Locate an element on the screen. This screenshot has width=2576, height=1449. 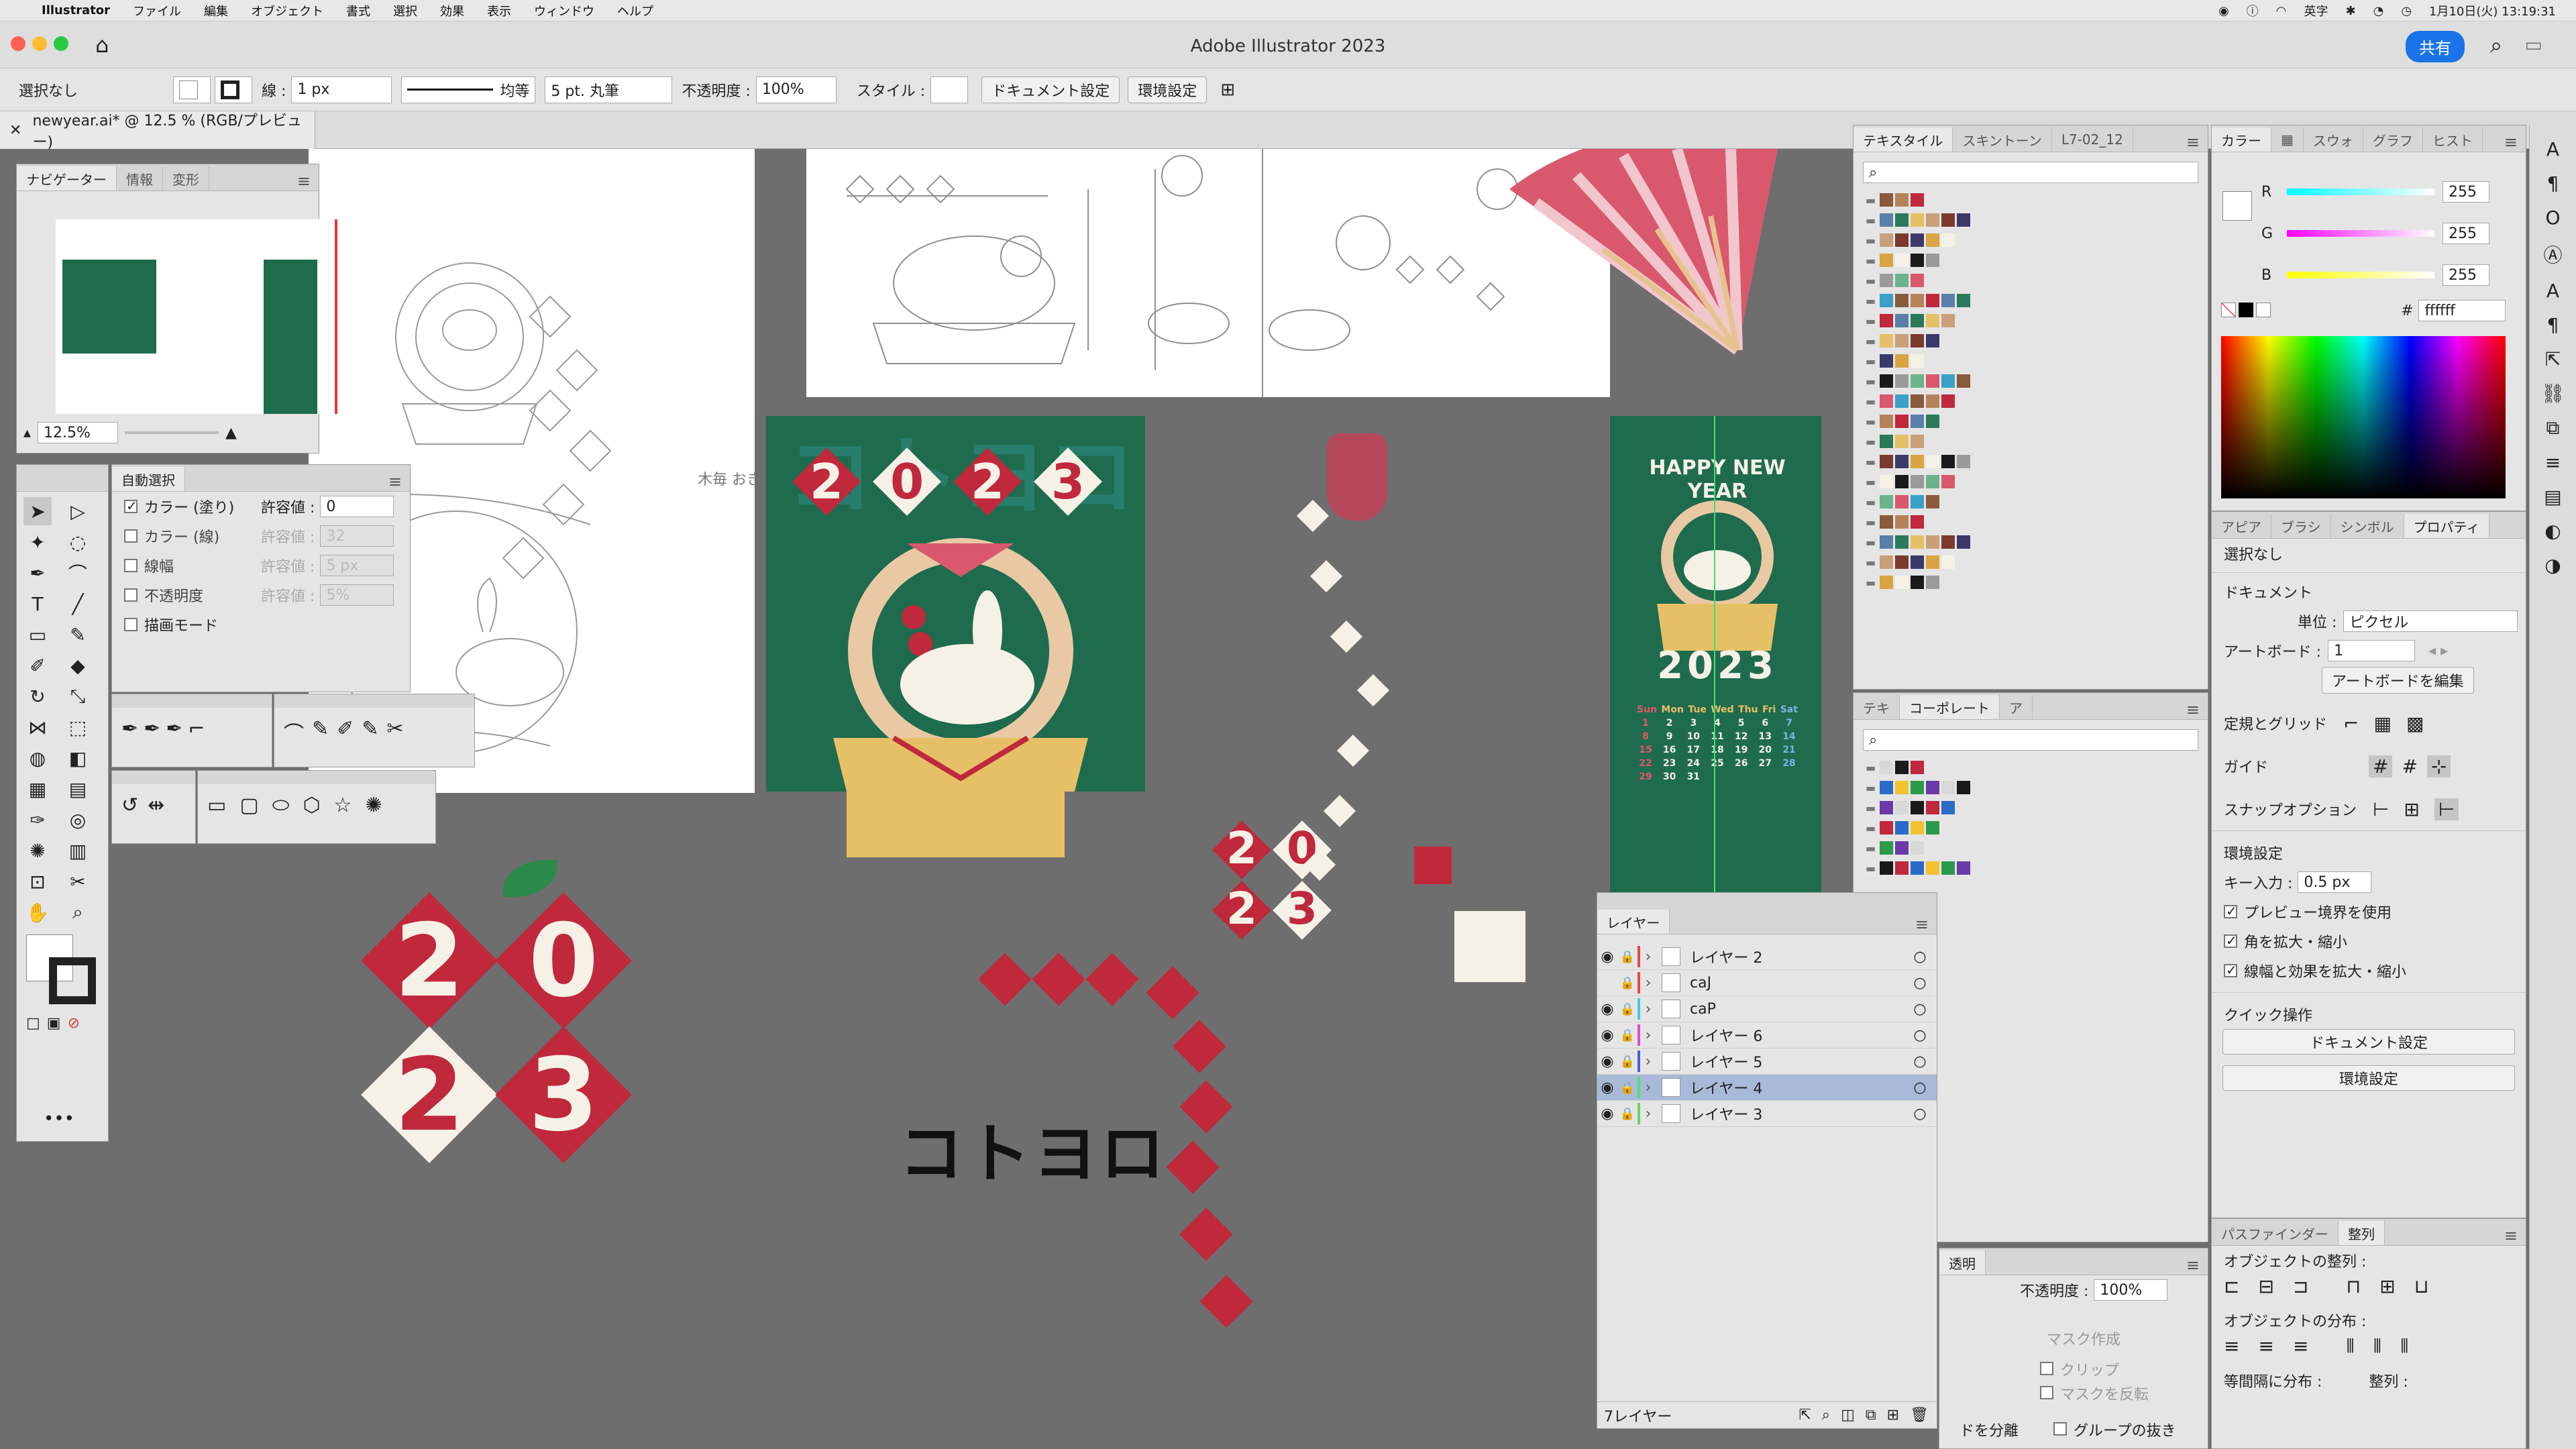
expand-chevron-icon: › is located at coordinates (1648, 1087).